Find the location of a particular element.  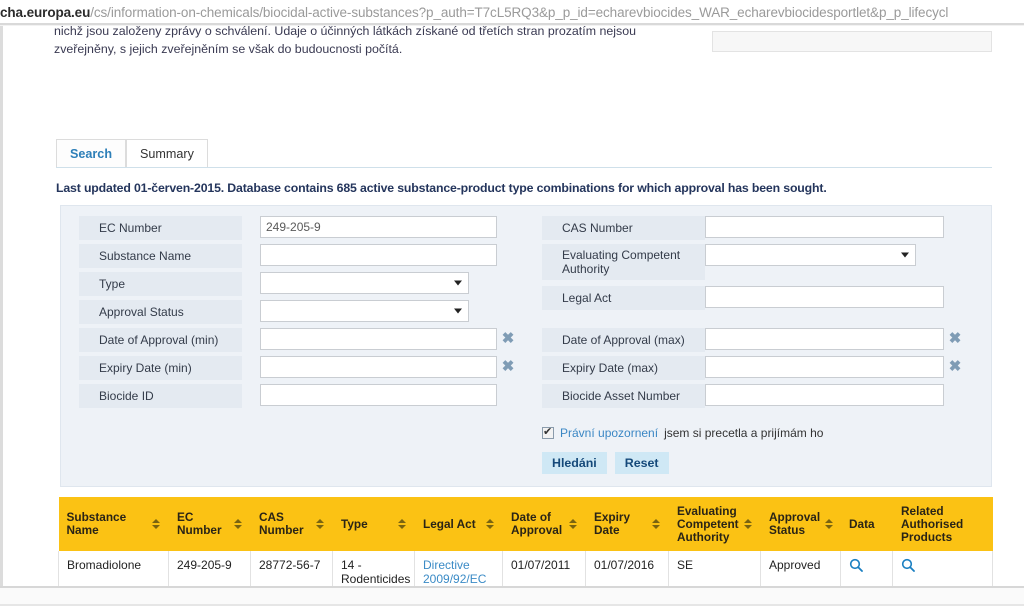

expiry-date-min-input is located at coordinates (378, 367).